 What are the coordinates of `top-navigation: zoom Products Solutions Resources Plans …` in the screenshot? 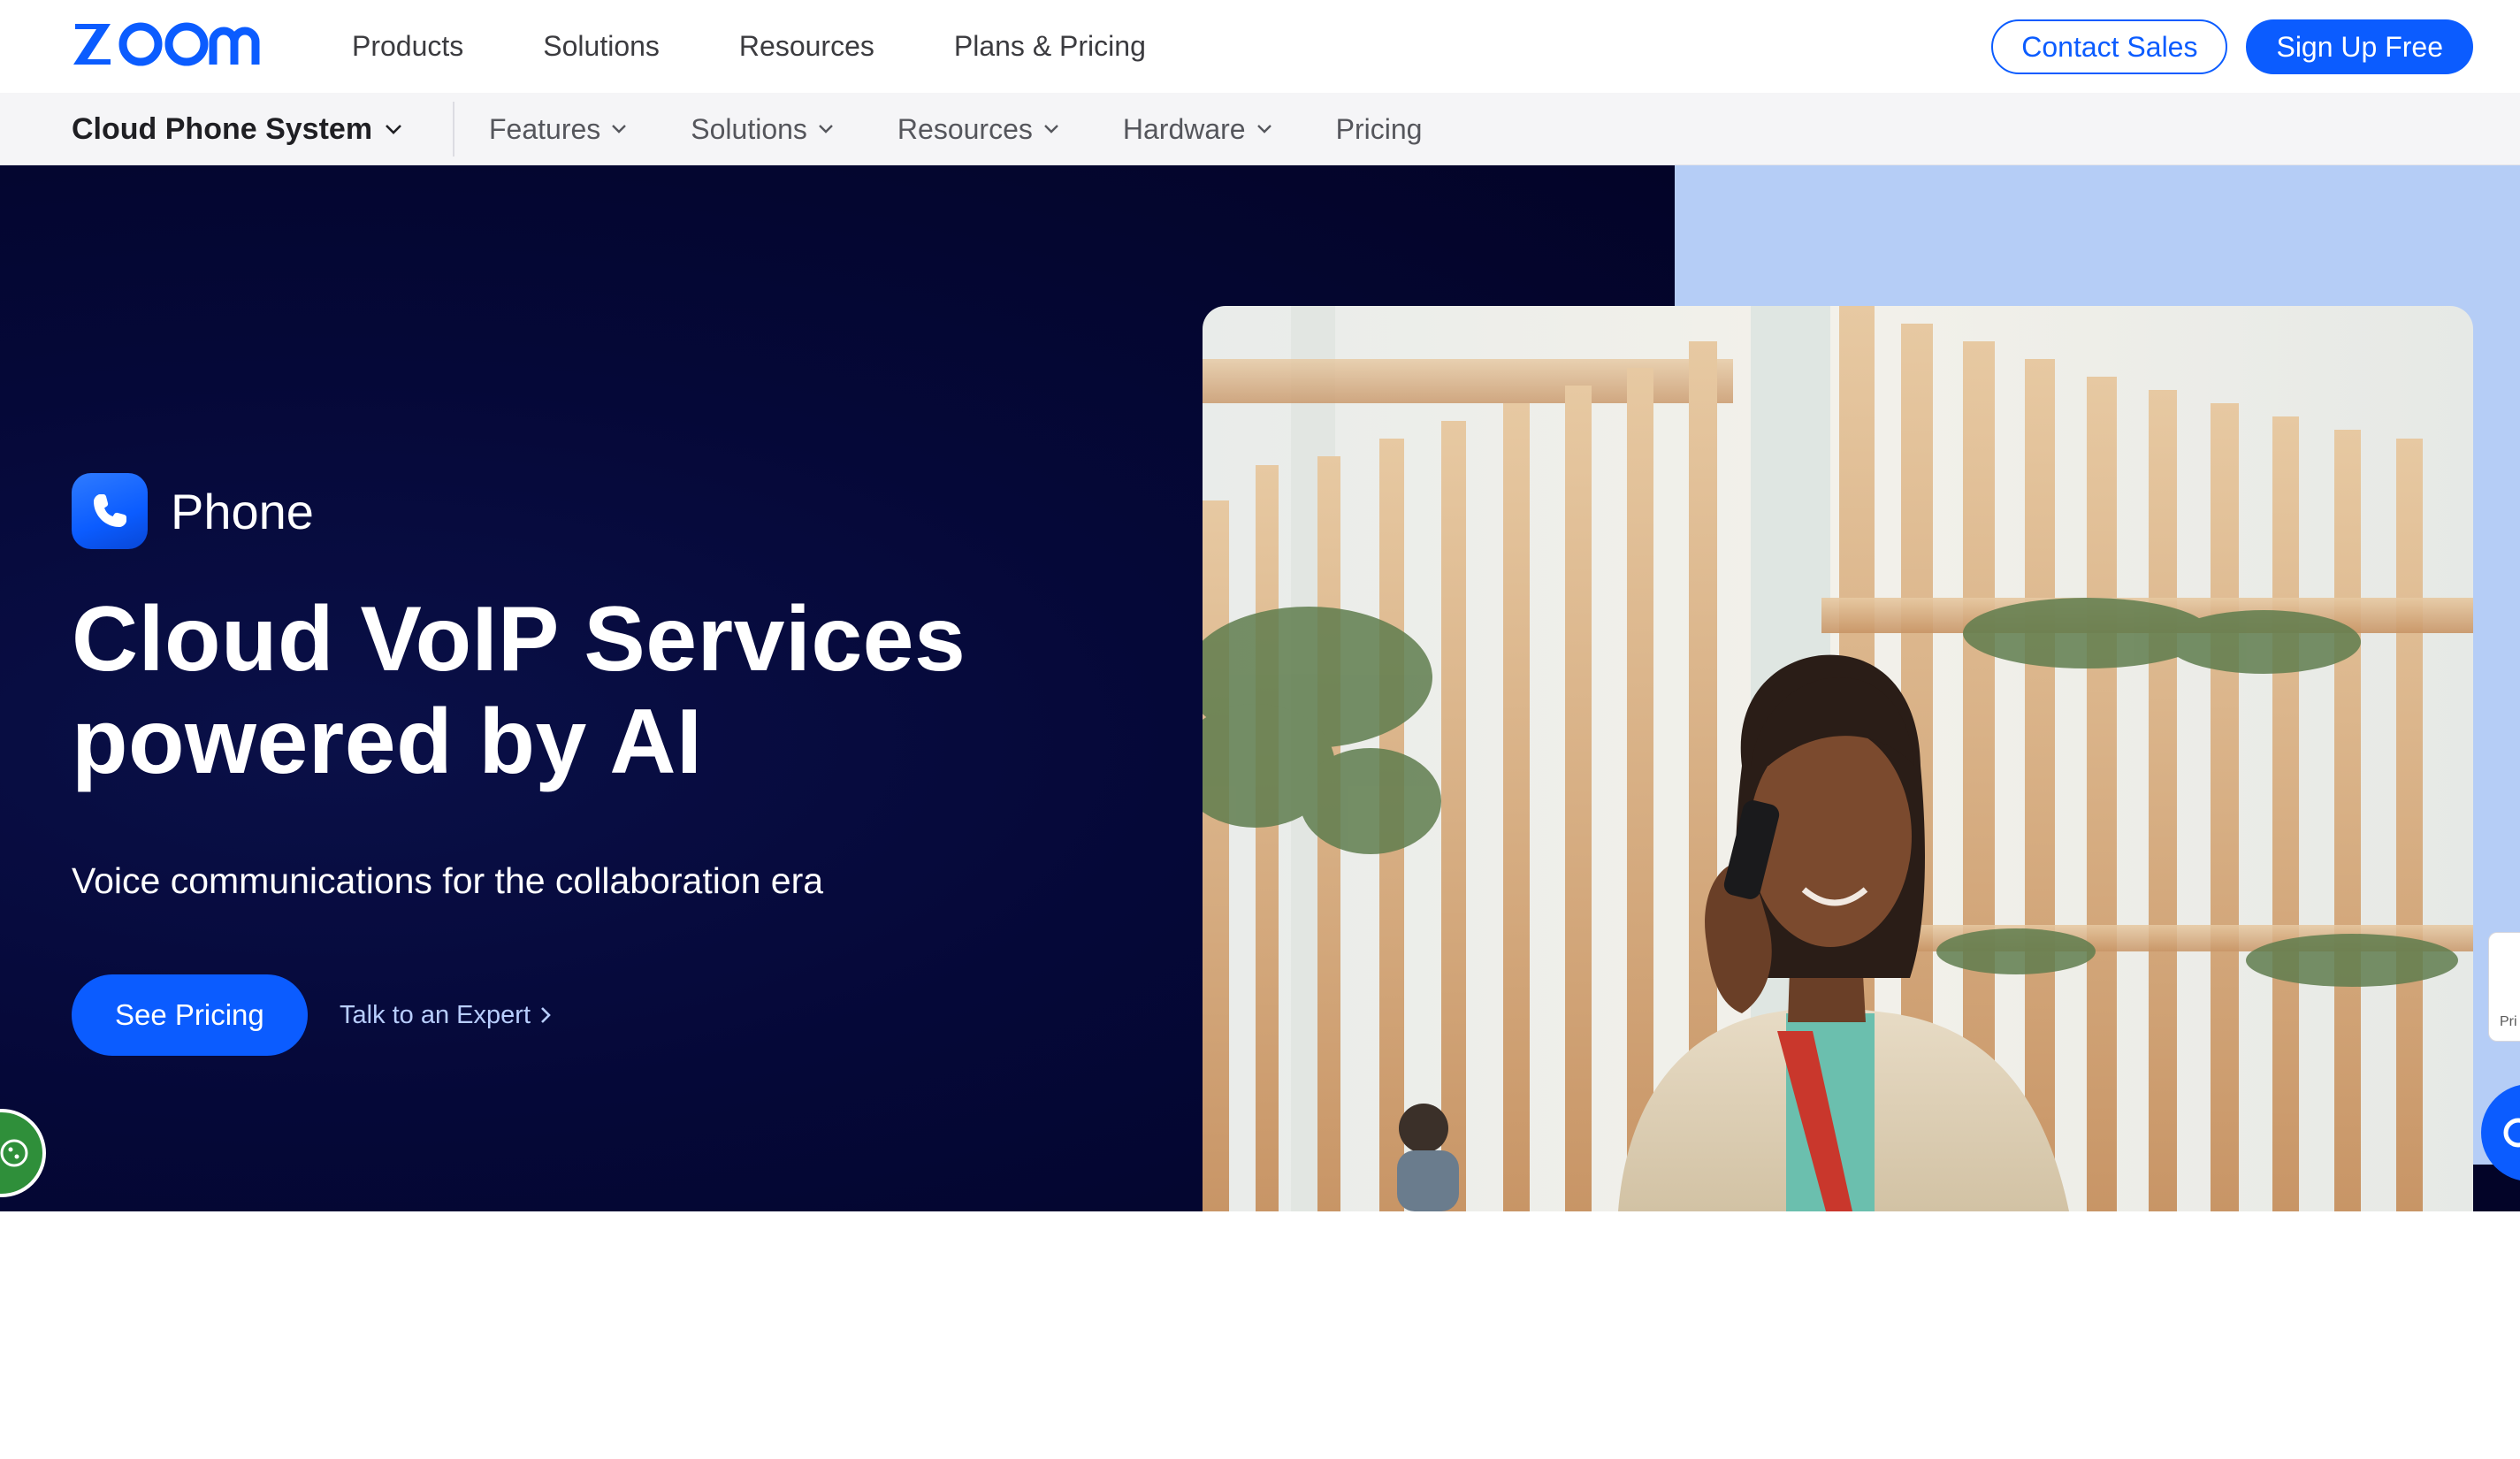 It's located at (1260, 46).